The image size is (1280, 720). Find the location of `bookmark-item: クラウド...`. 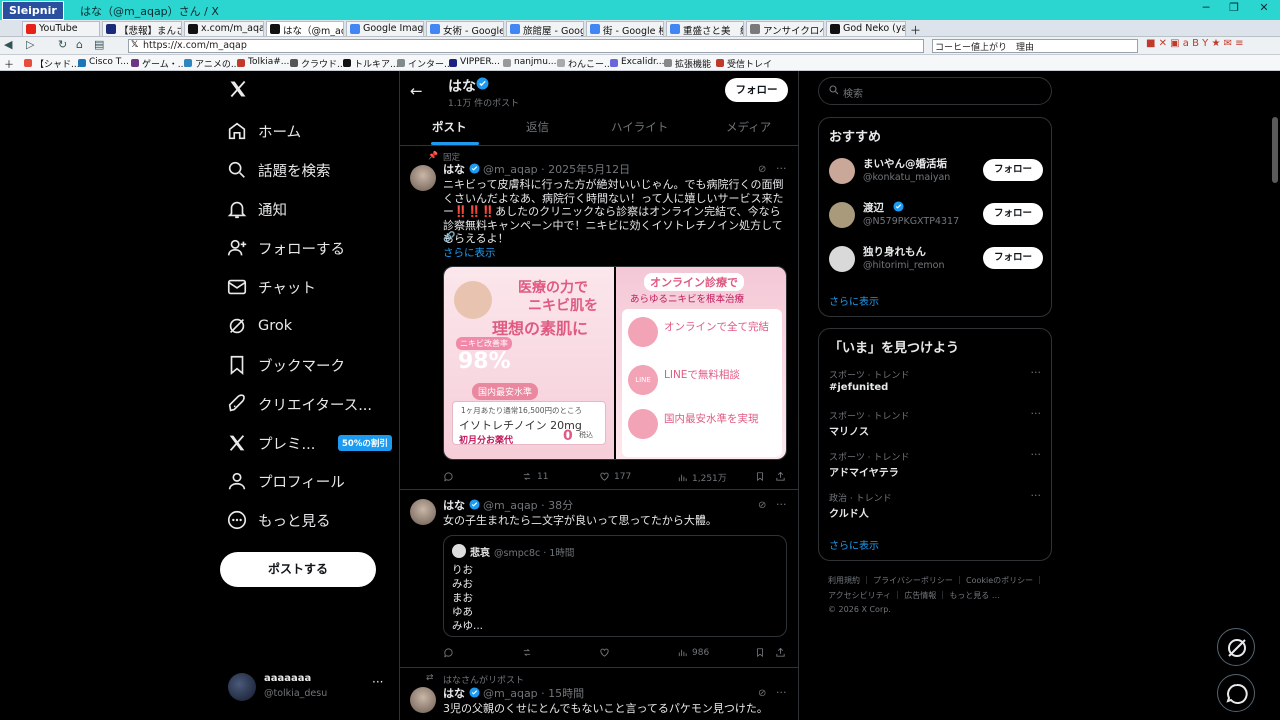

bookmark-item: クラウド... is located at coordinates (318, 63).